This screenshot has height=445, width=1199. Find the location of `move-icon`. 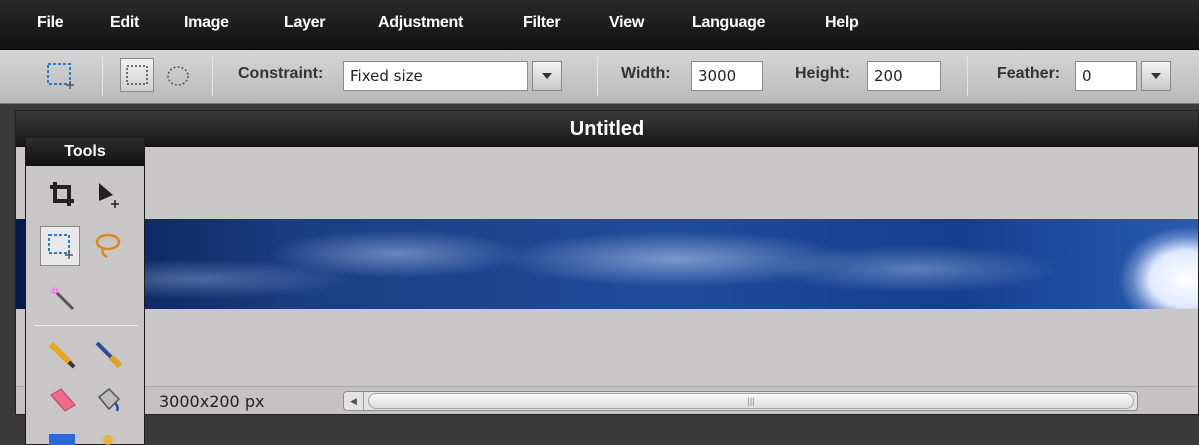

move-icon is located at coordinates (109, 195).